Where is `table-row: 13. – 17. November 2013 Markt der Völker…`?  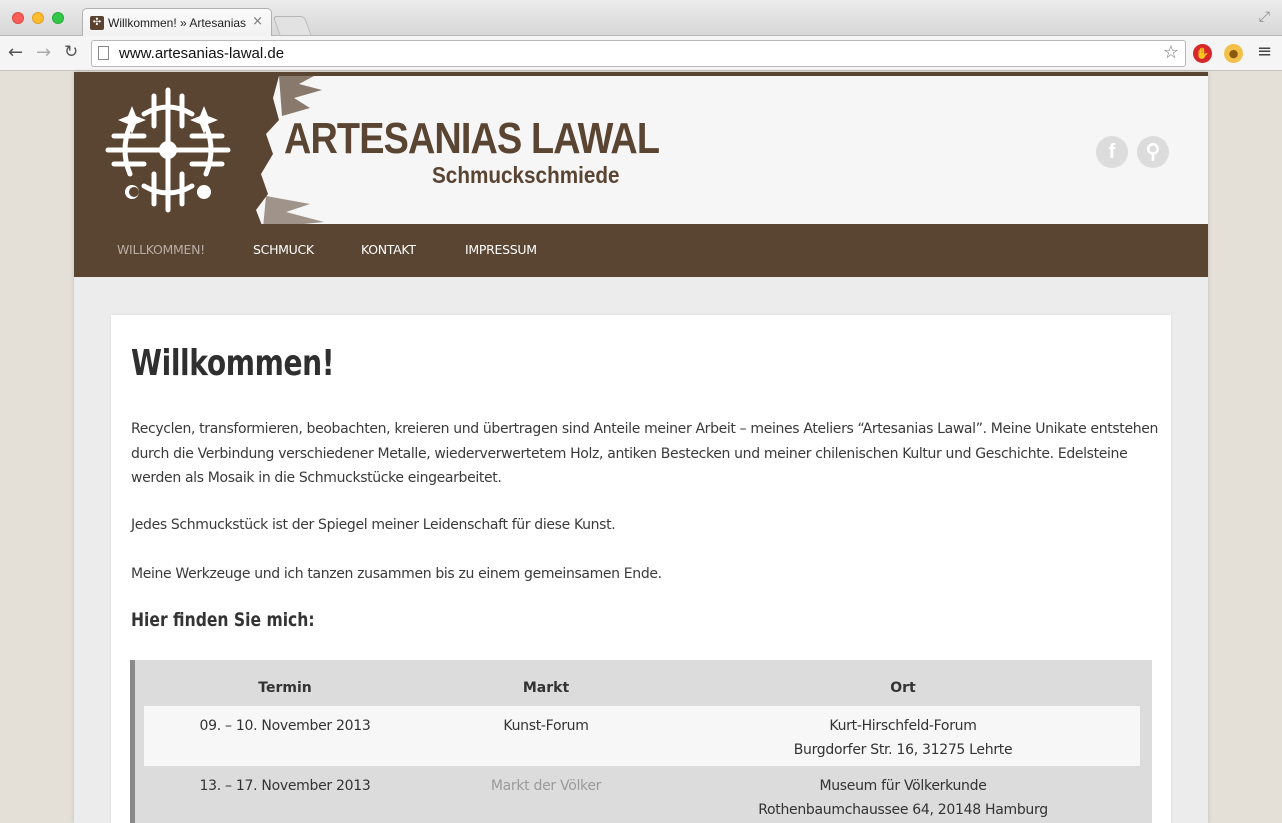 table-row: 13. – 17. November 2013 Markt der Völker… is located at coordinates (642, 794).